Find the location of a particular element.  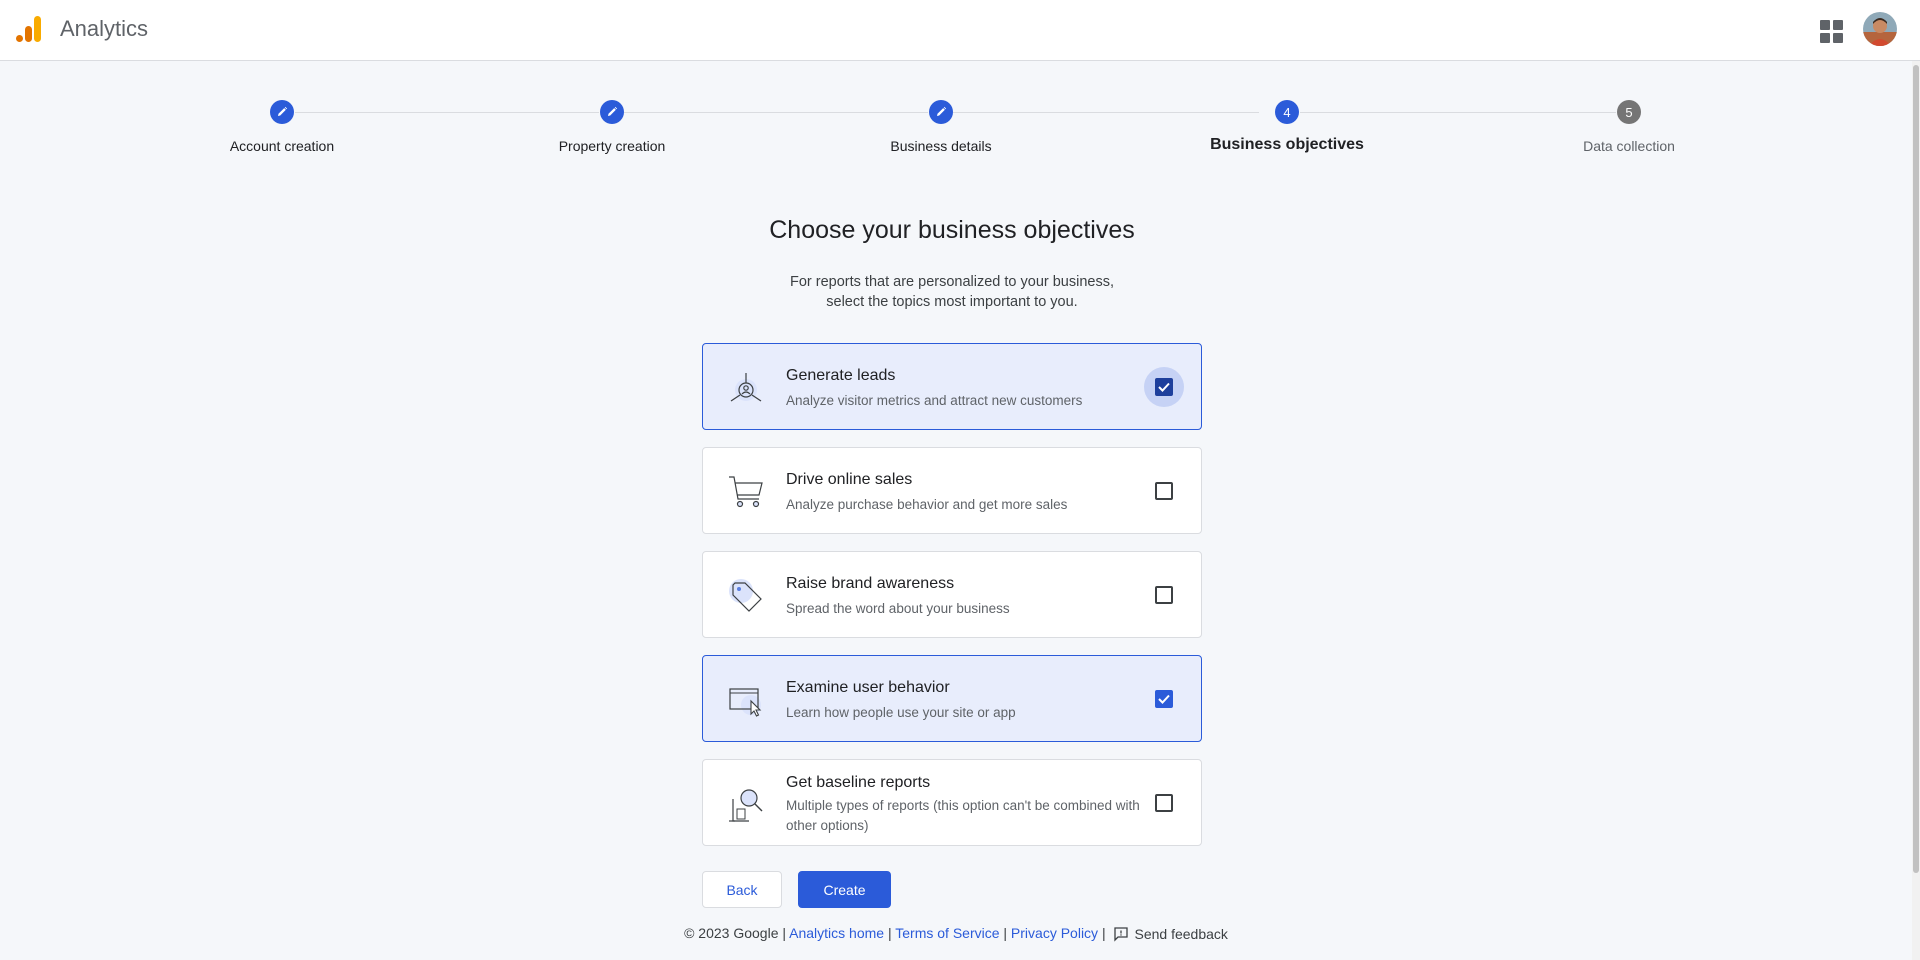

step-label: Business details is located at coordinates (941, 146).